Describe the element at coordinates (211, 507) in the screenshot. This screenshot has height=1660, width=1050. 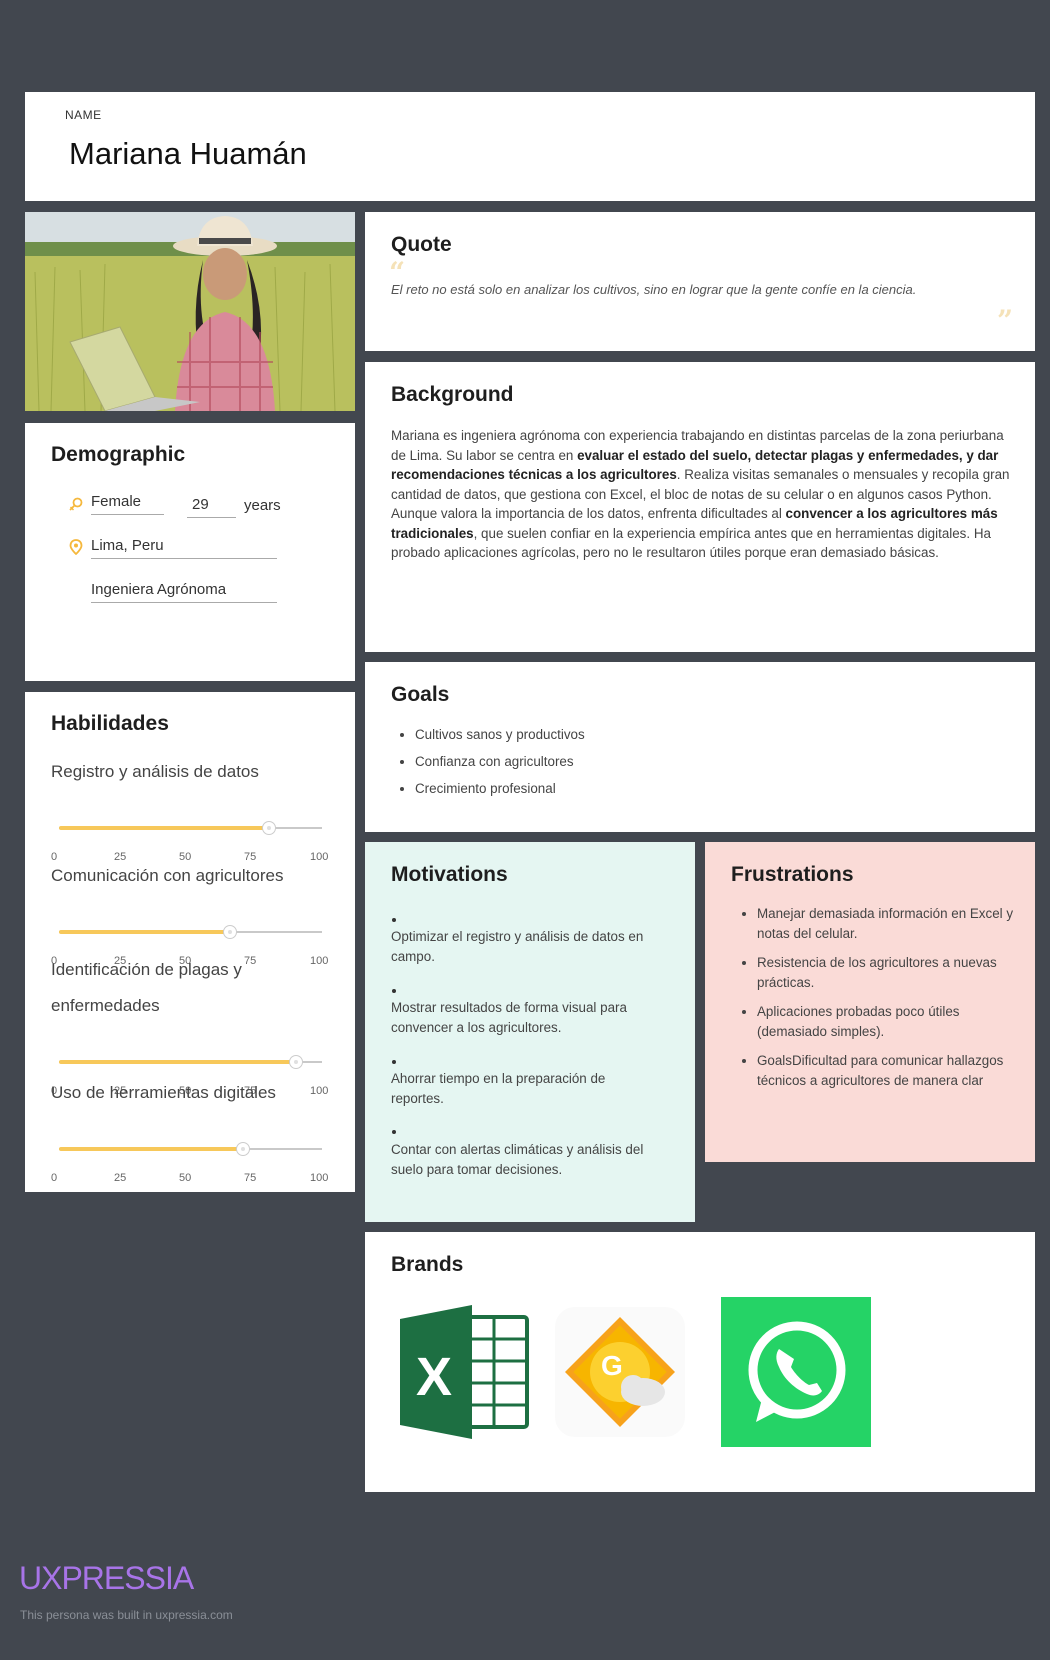
I see `age-field: 29` at that location.